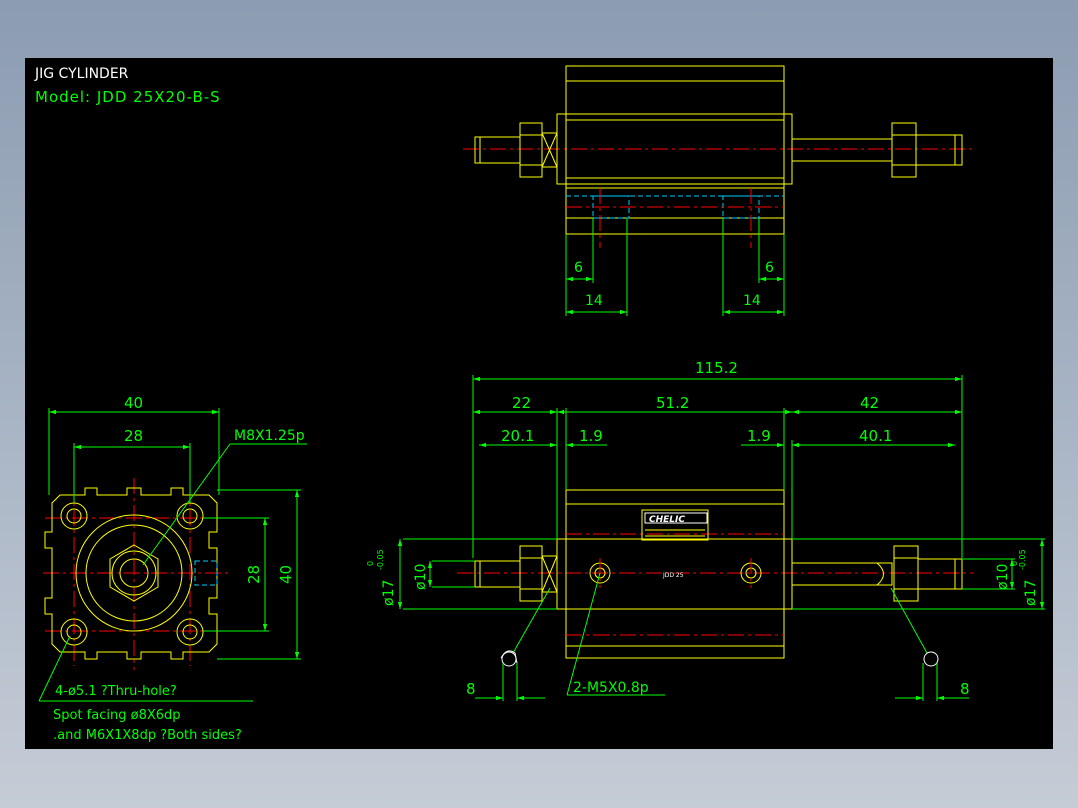 This screenshot has height=808, width=1078. I want to click on dim-right: 42, so click(869, 403).